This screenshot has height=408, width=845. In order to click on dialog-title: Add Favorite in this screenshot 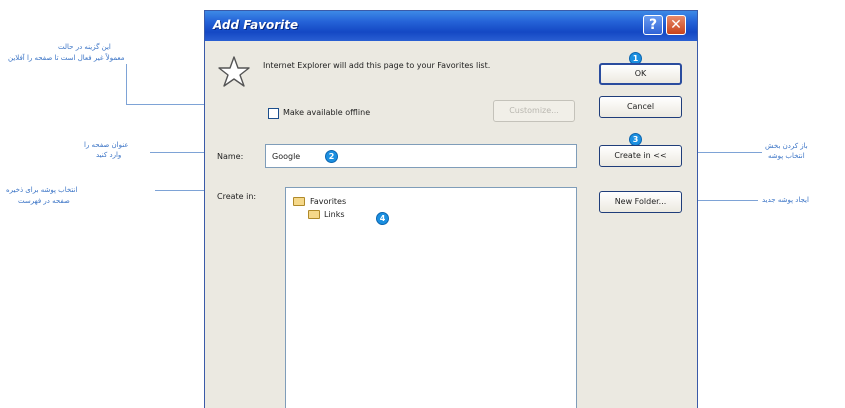, I will do `click(256, 25)`.